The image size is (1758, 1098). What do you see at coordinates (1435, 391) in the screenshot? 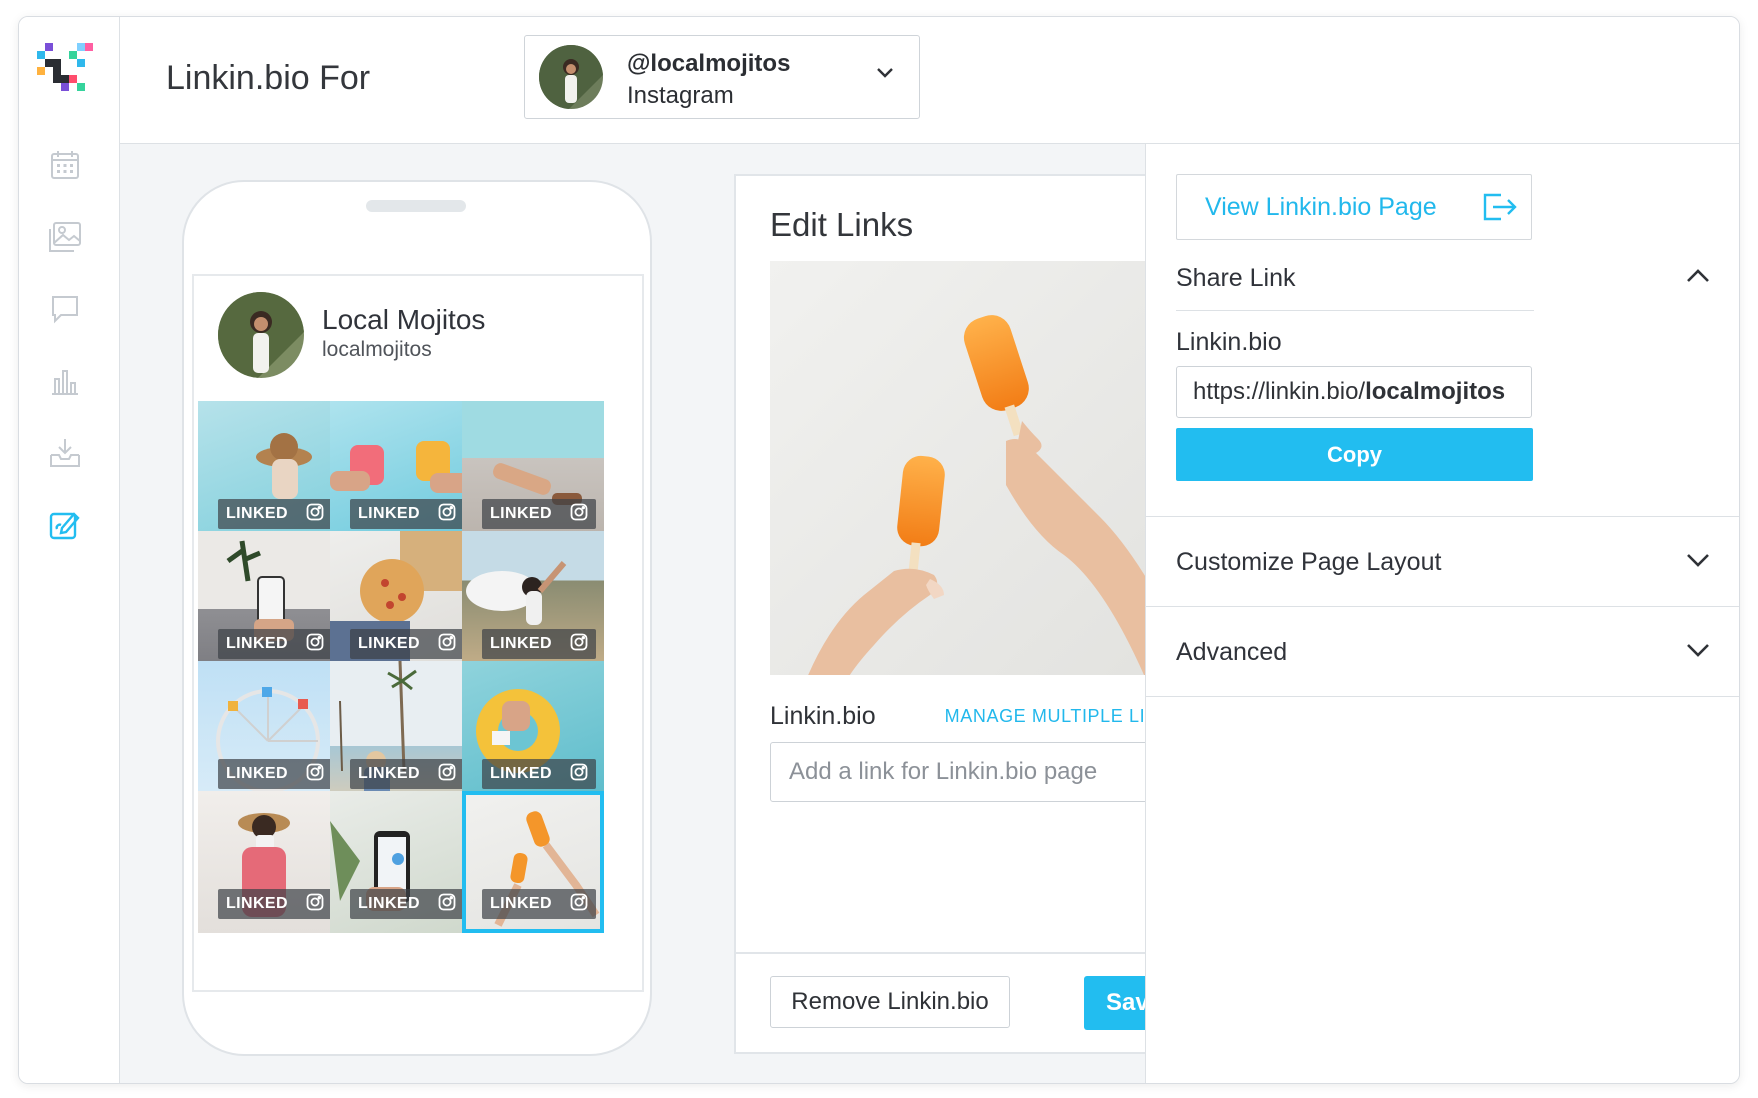
I see `url-handle: localmojitos` at bounding box center [1435, 391].